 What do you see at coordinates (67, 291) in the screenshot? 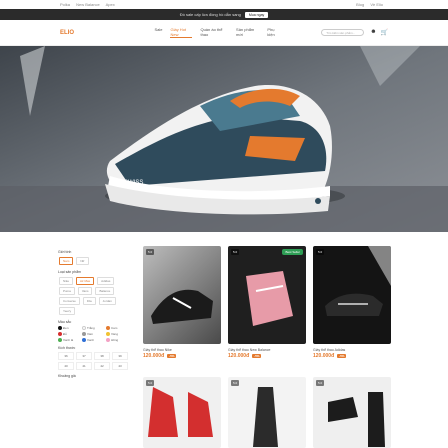
I see `filter-type: Puma` at bounding box center [67, 291].